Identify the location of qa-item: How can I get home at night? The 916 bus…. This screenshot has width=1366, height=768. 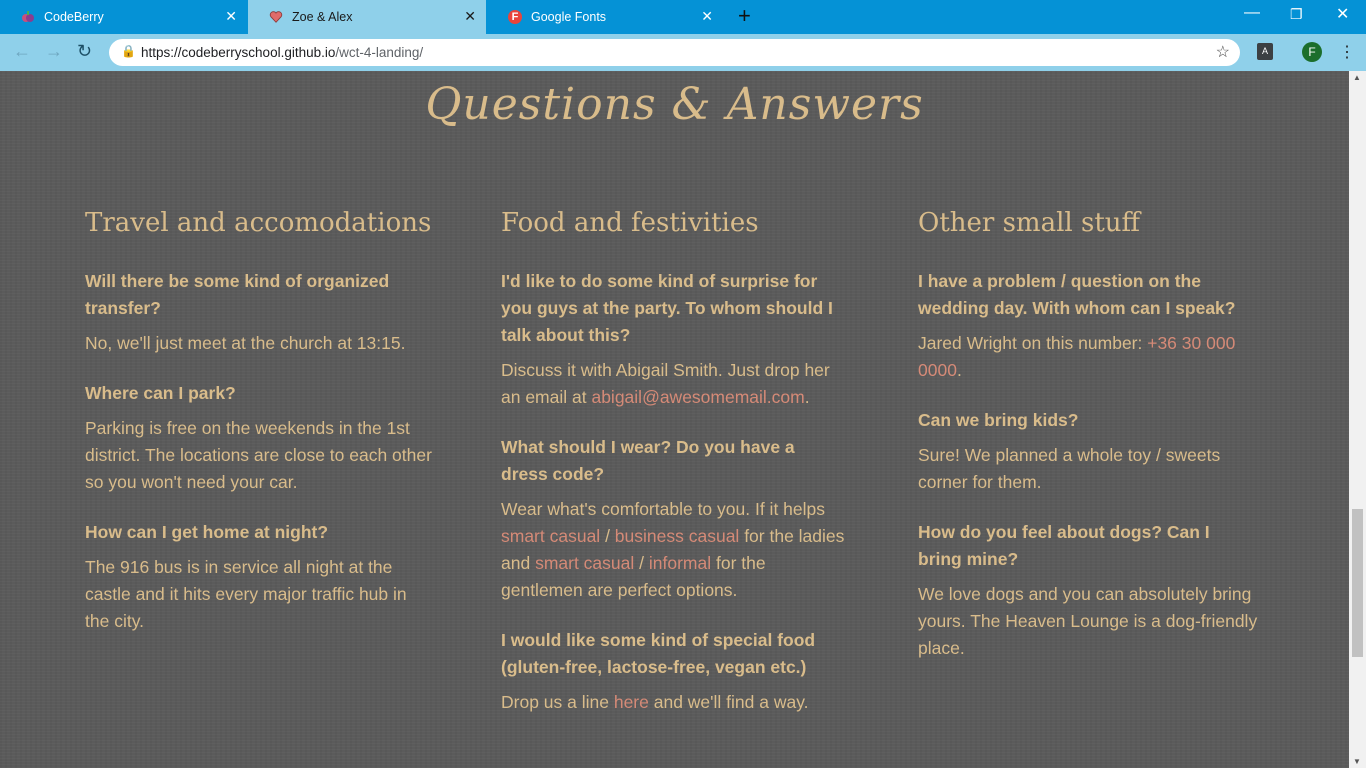
(260, 577).